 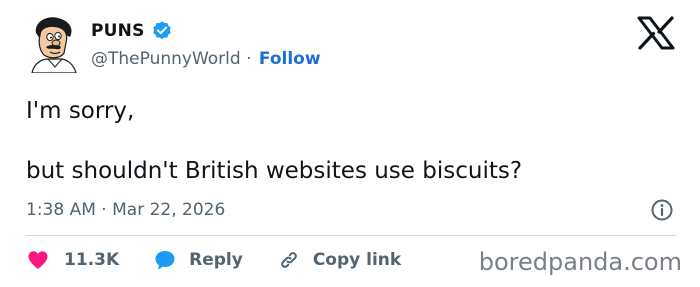 What do you see at coordinates (80, 111) in the screenshot?
I see `tweet-text-line-1: I'm sorry,` at bounding box center [80, 111].